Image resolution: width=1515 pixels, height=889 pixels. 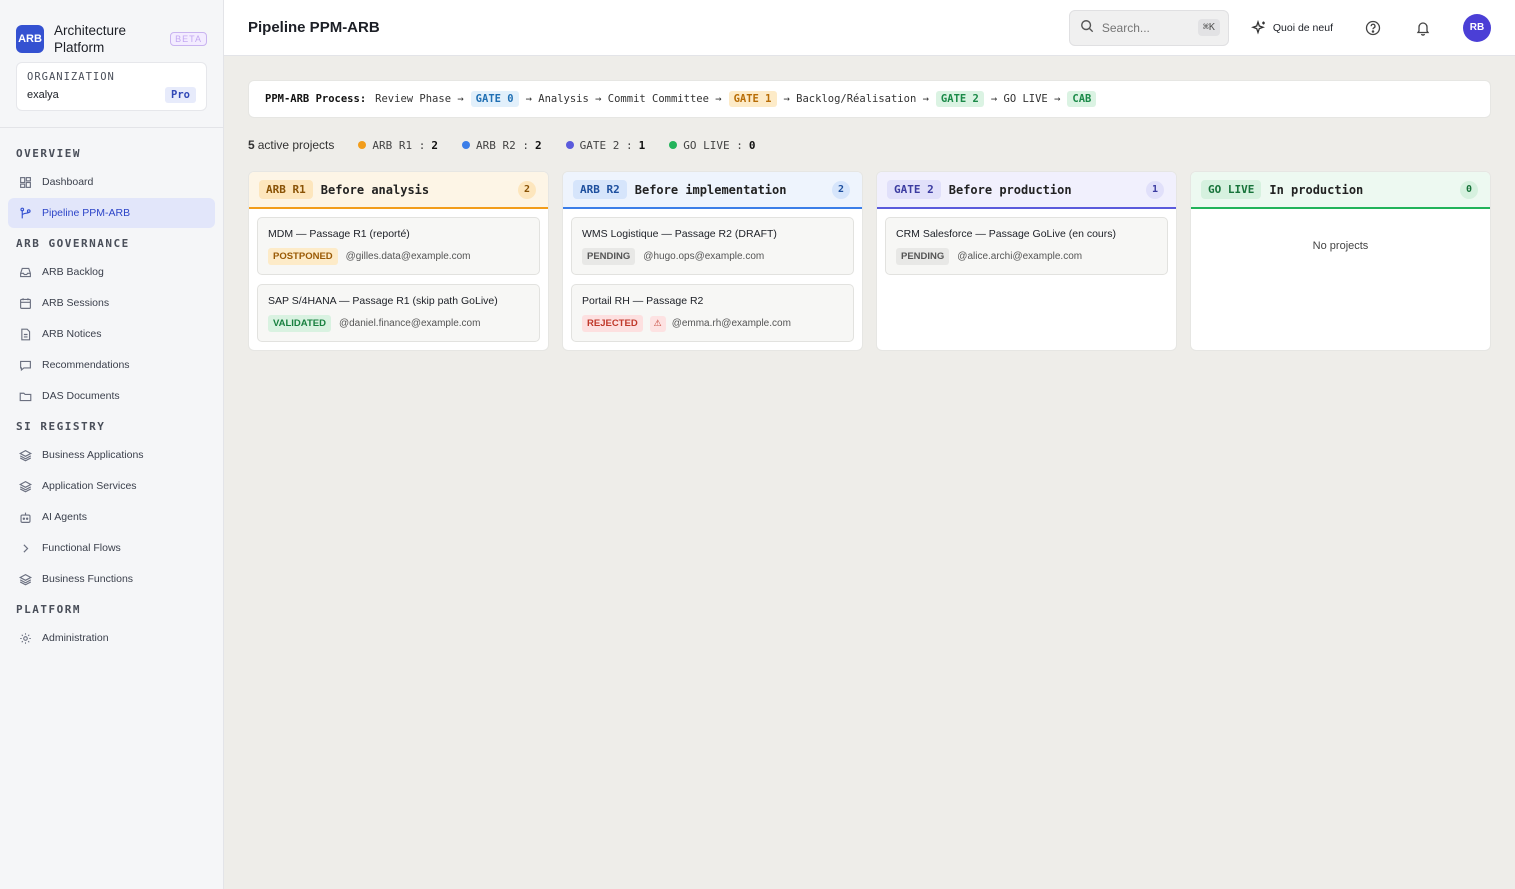 I want to click on sidebar-item-administration: Administration, so click(x=111, y=638).